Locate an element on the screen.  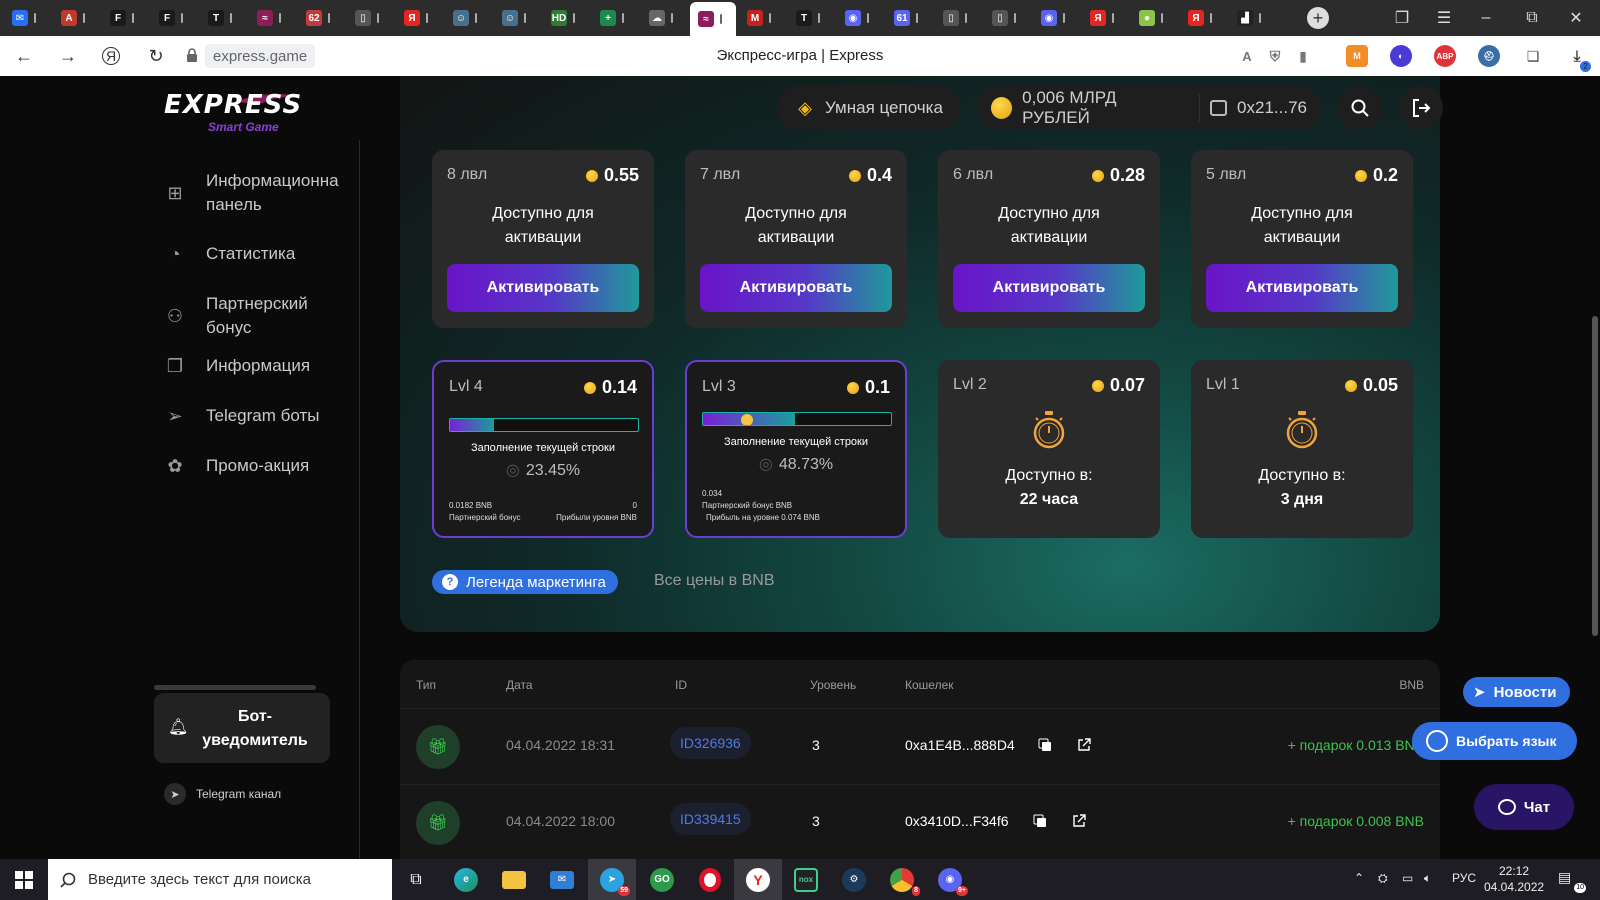
taskbar-search-input: Введите здесь текст для поиска is located at coordinates (220, 879).